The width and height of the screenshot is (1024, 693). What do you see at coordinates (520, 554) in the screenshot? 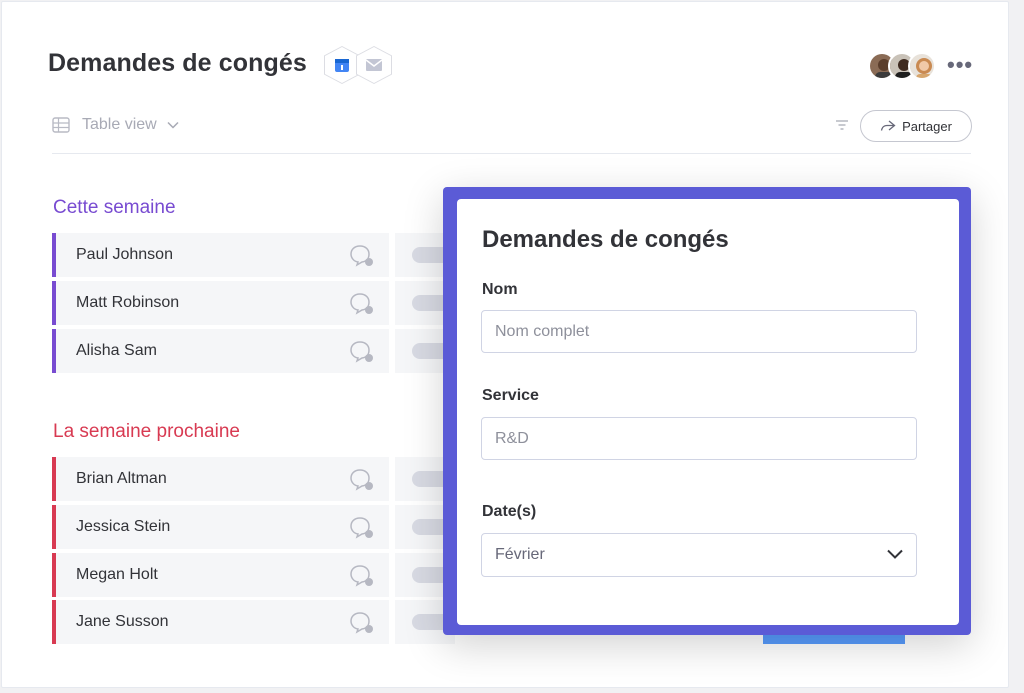
I see `date-select-value: Février` at bounding box center [520, 554].